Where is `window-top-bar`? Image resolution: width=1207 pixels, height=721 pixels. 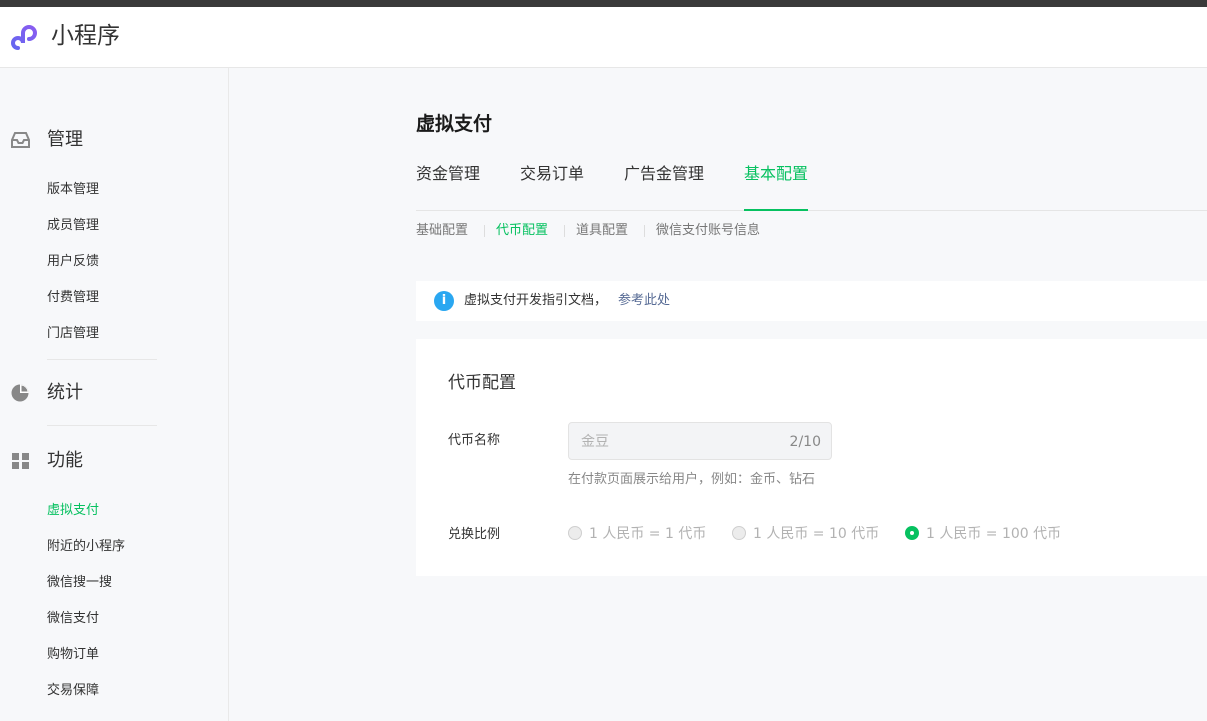 window-top-bar is located at coordinates (603, 3).